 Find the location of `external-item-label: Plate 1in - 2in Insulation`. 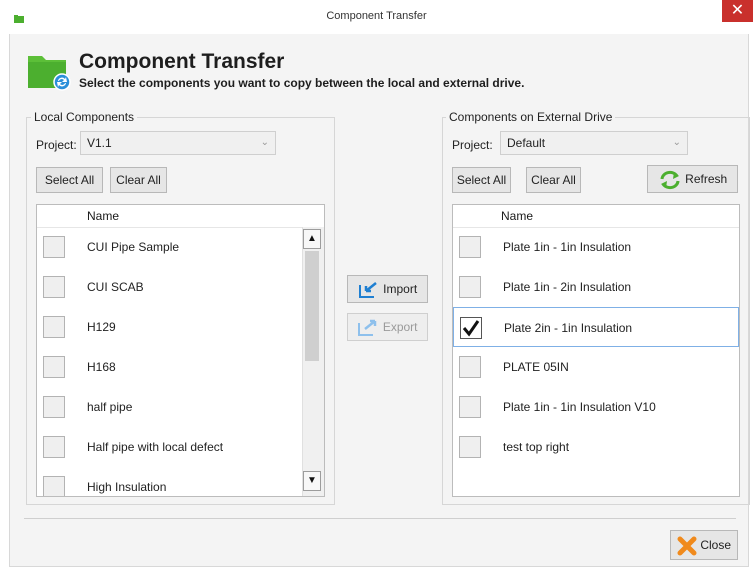

external-item-label: Plate 1in - 2in Insulation is located at coordinates (567, 287).